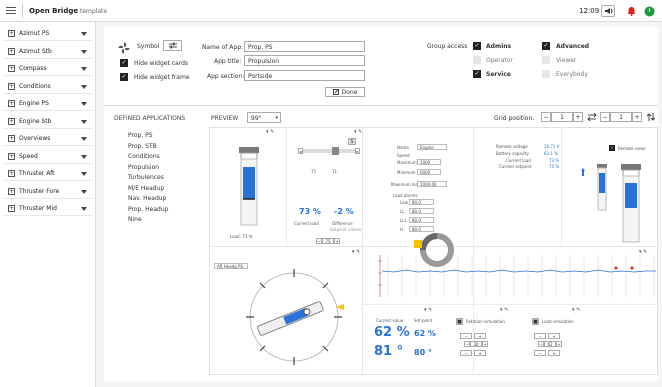  Describe the element at coordinates (11, 86) in the screenshot. I see `plus-icon: +` at that location.